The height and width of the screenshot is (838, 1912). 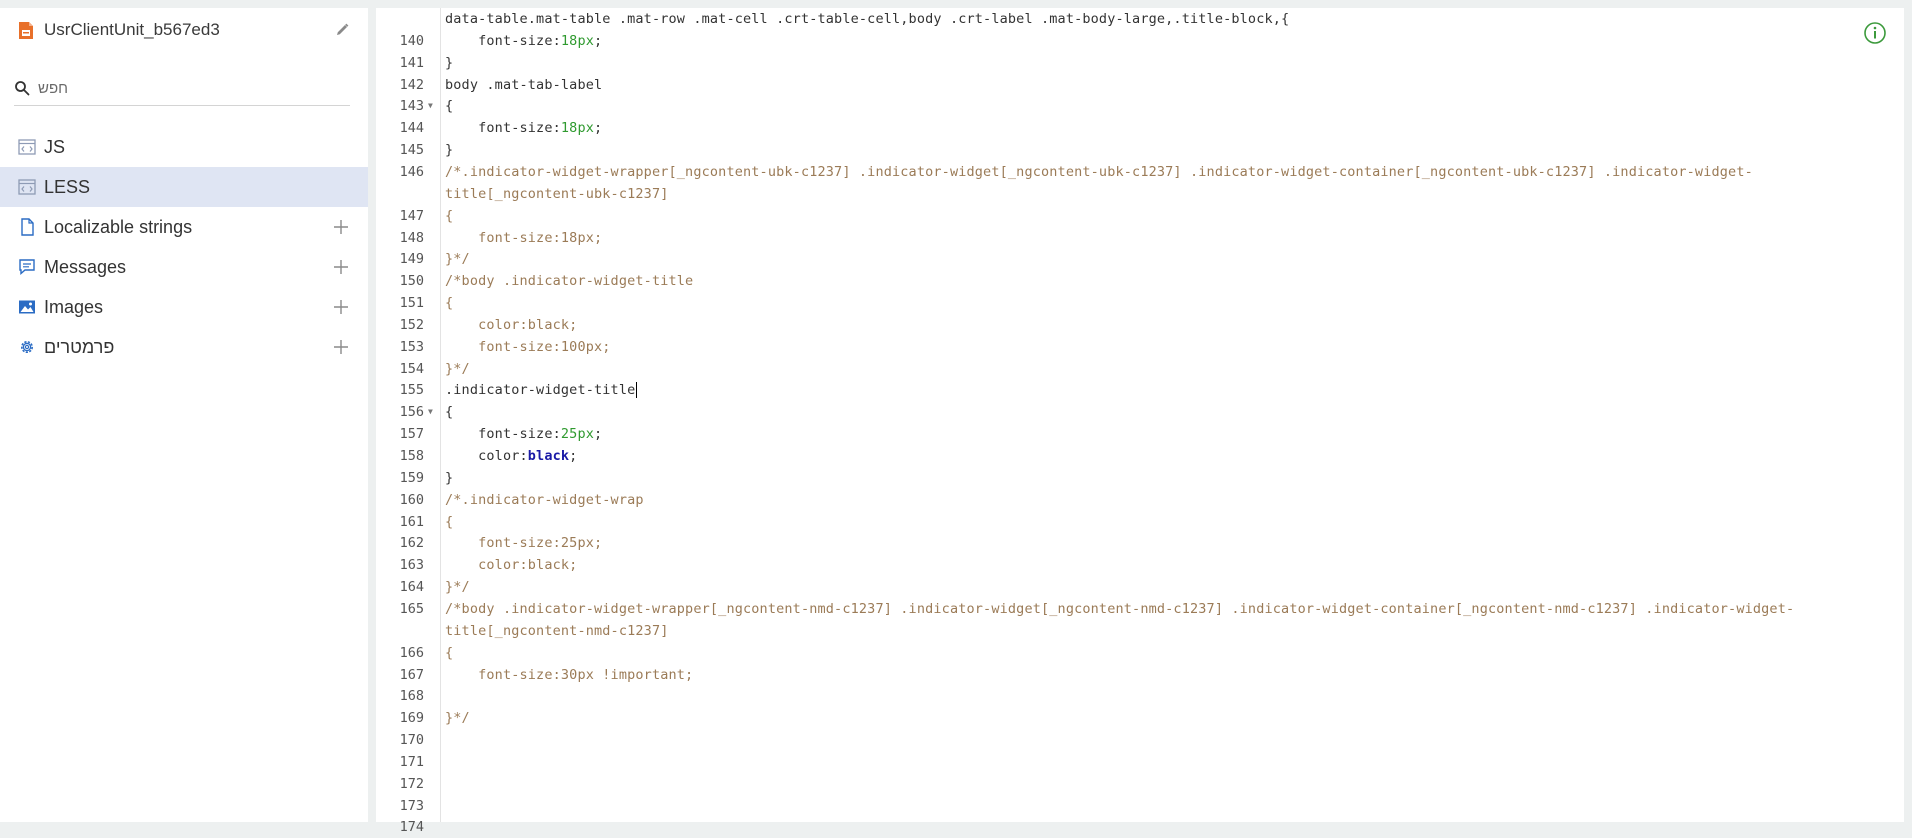 I want to click on code-line: 143 ▼ {, so click(x=1140, y=106).